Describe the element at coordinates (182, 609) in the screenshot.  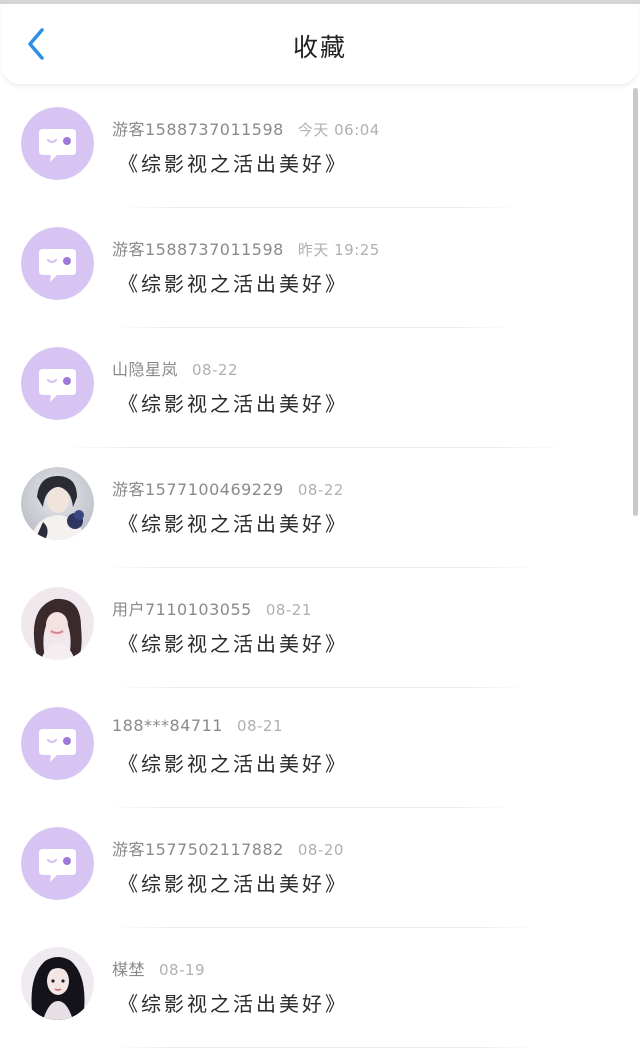
I see `user-name: 用户7110103055` at that location.